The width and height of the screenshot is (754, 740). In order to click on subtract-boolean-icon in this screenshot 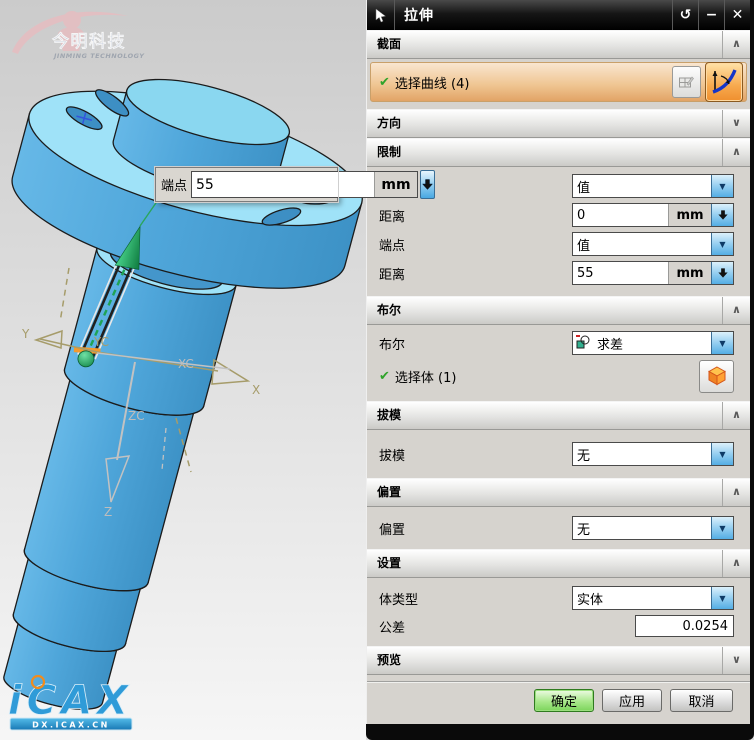, I will do `click(583, 342)`.